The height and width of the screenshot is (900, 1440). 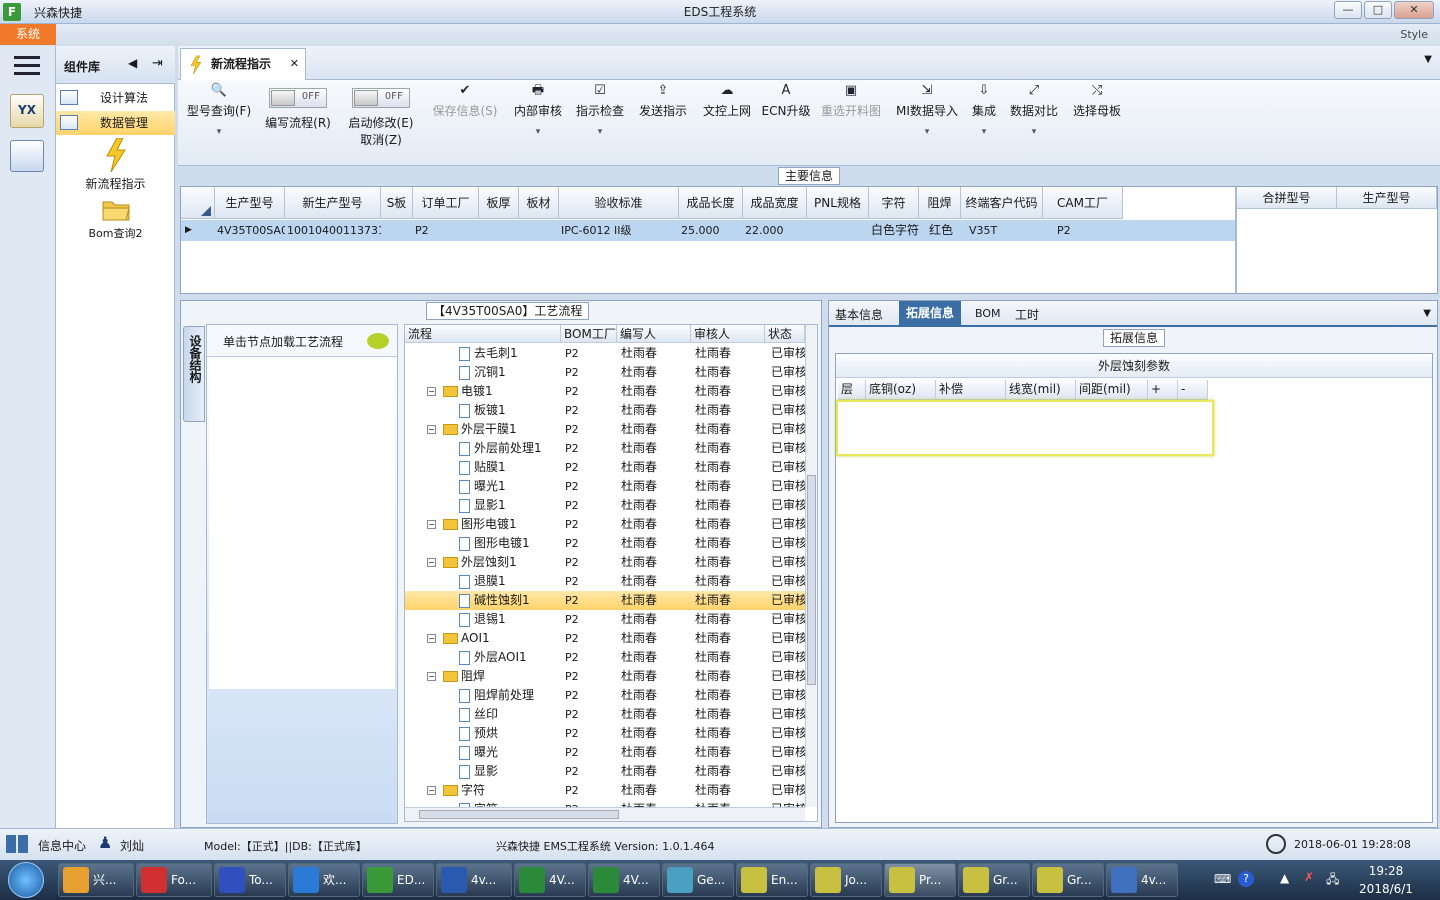 What do you see at coordinates (1034, 123) in the screenshot?
I see `data-compare-button: ⤢ 数据对比 ▾` at bounding box center [1034, 123].